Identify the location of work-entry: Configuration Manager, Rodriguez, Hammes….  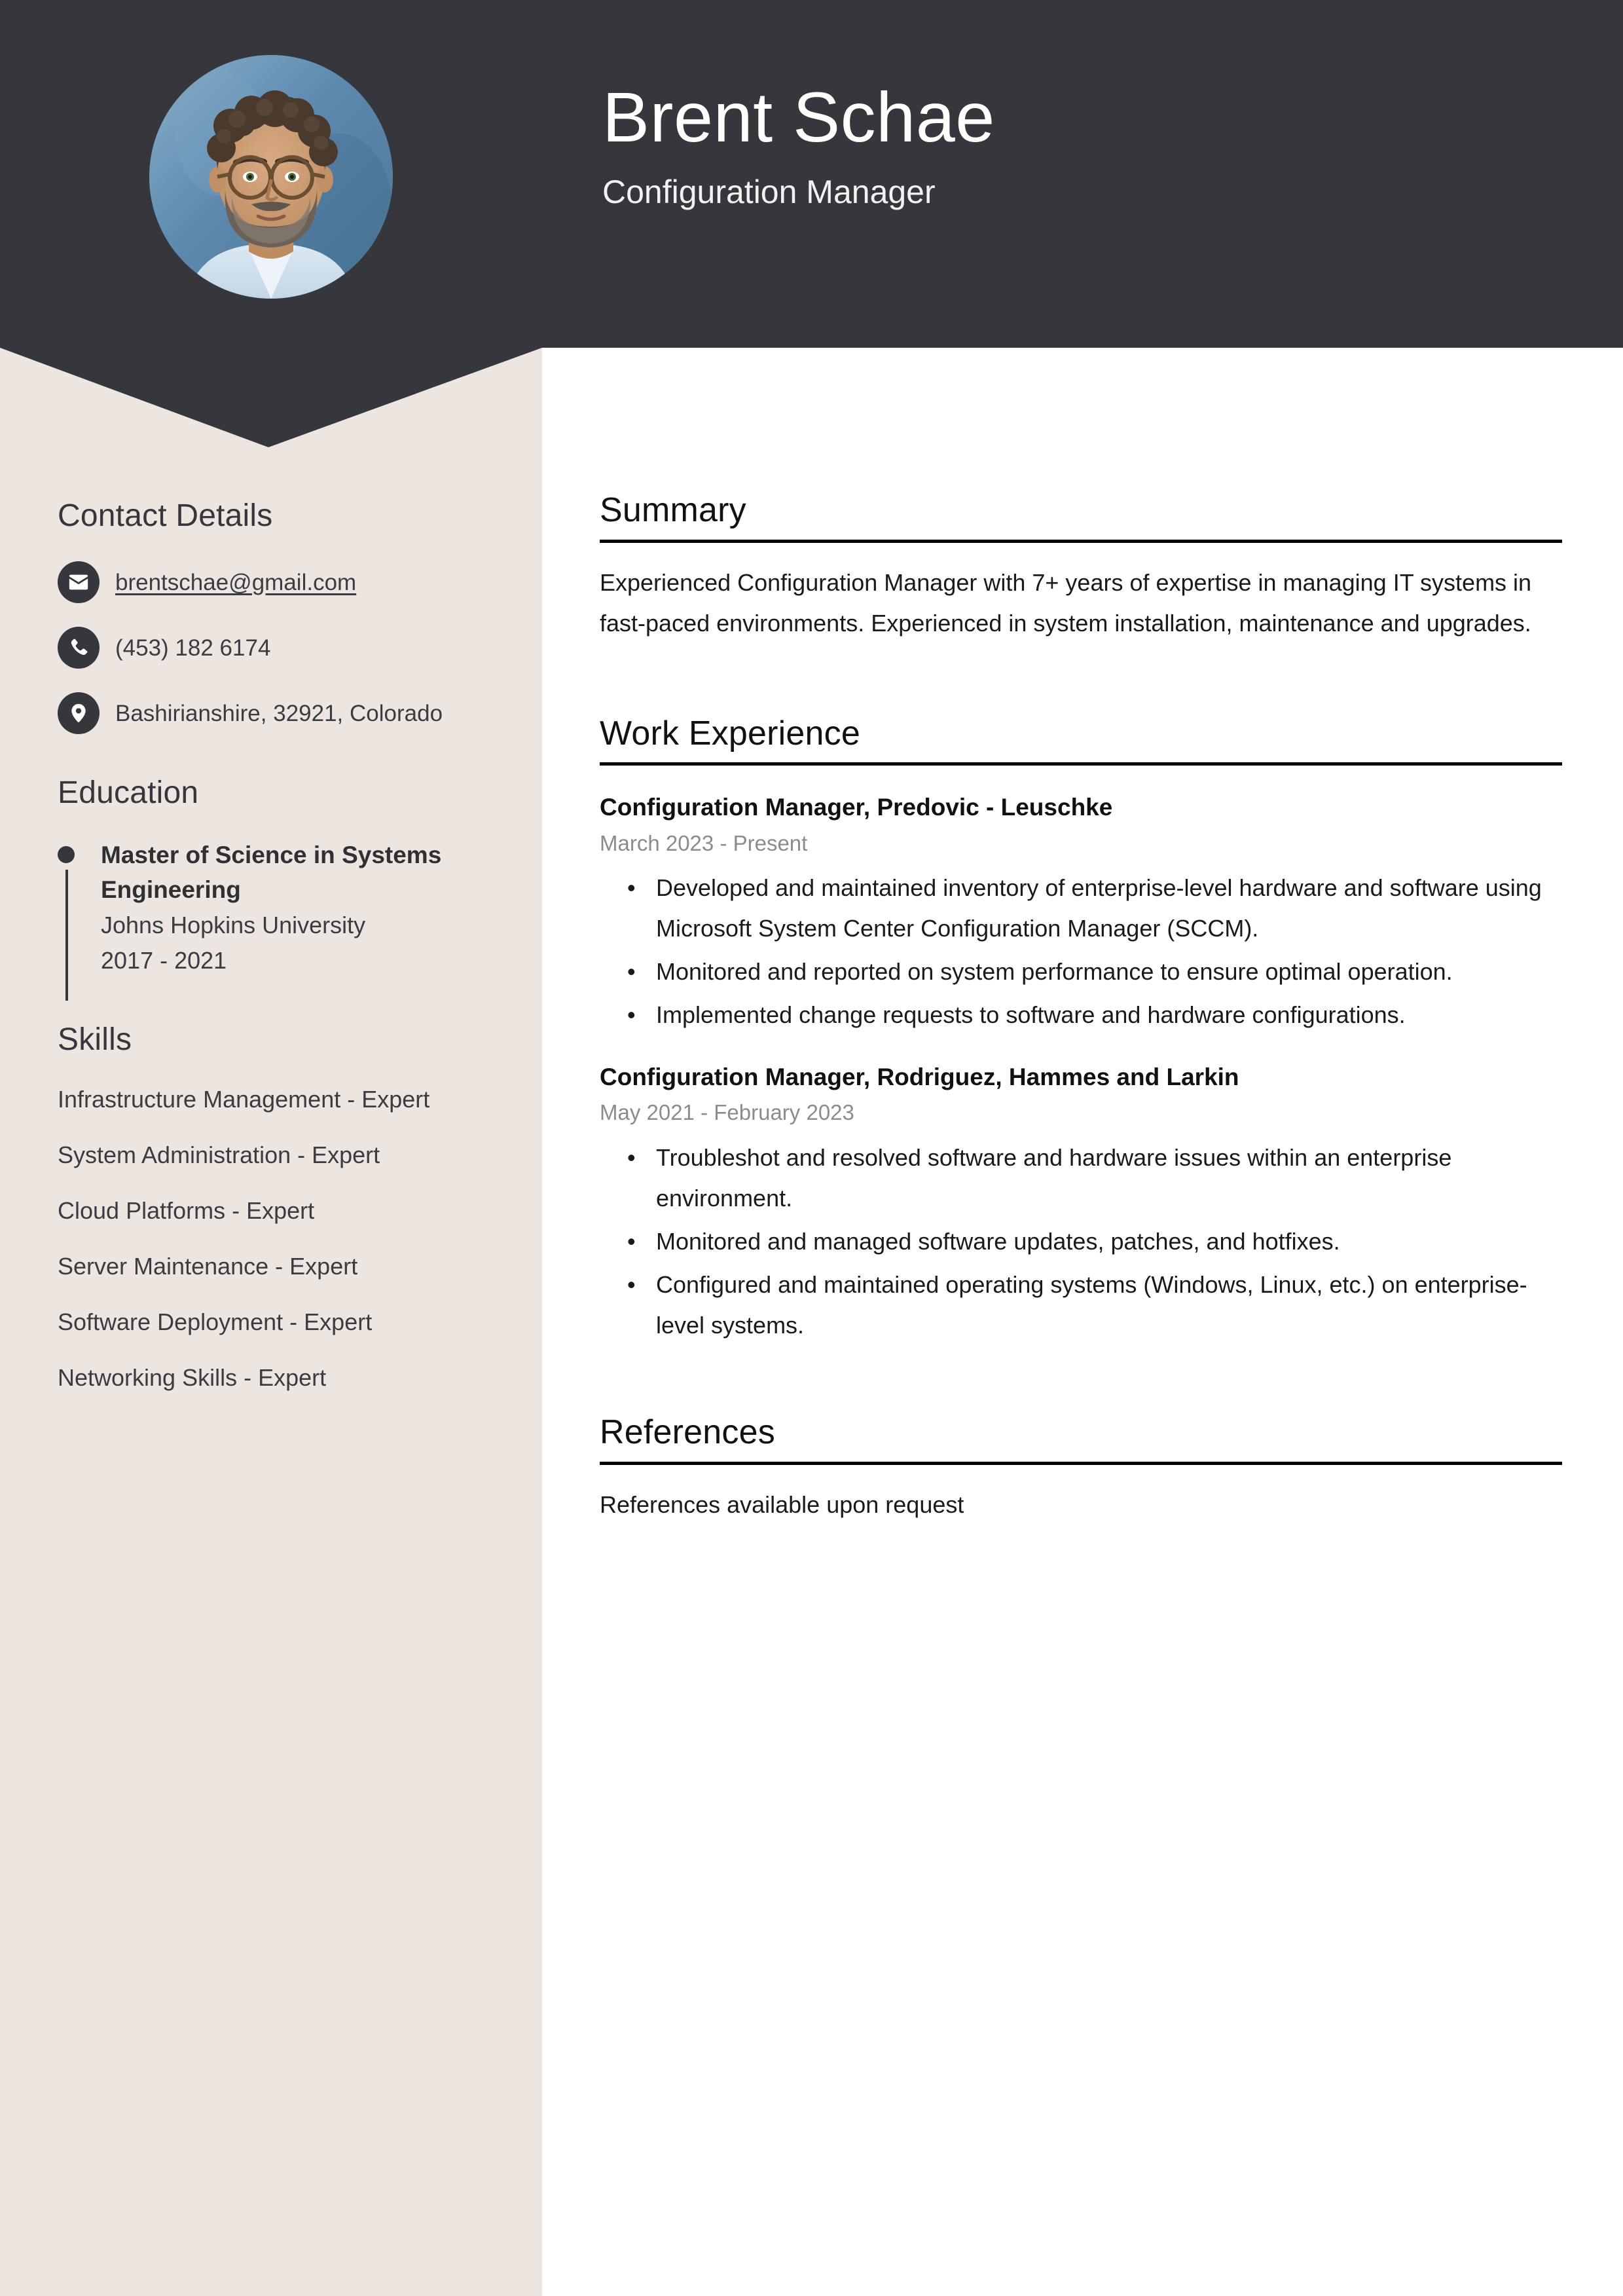
(1081, 1204).